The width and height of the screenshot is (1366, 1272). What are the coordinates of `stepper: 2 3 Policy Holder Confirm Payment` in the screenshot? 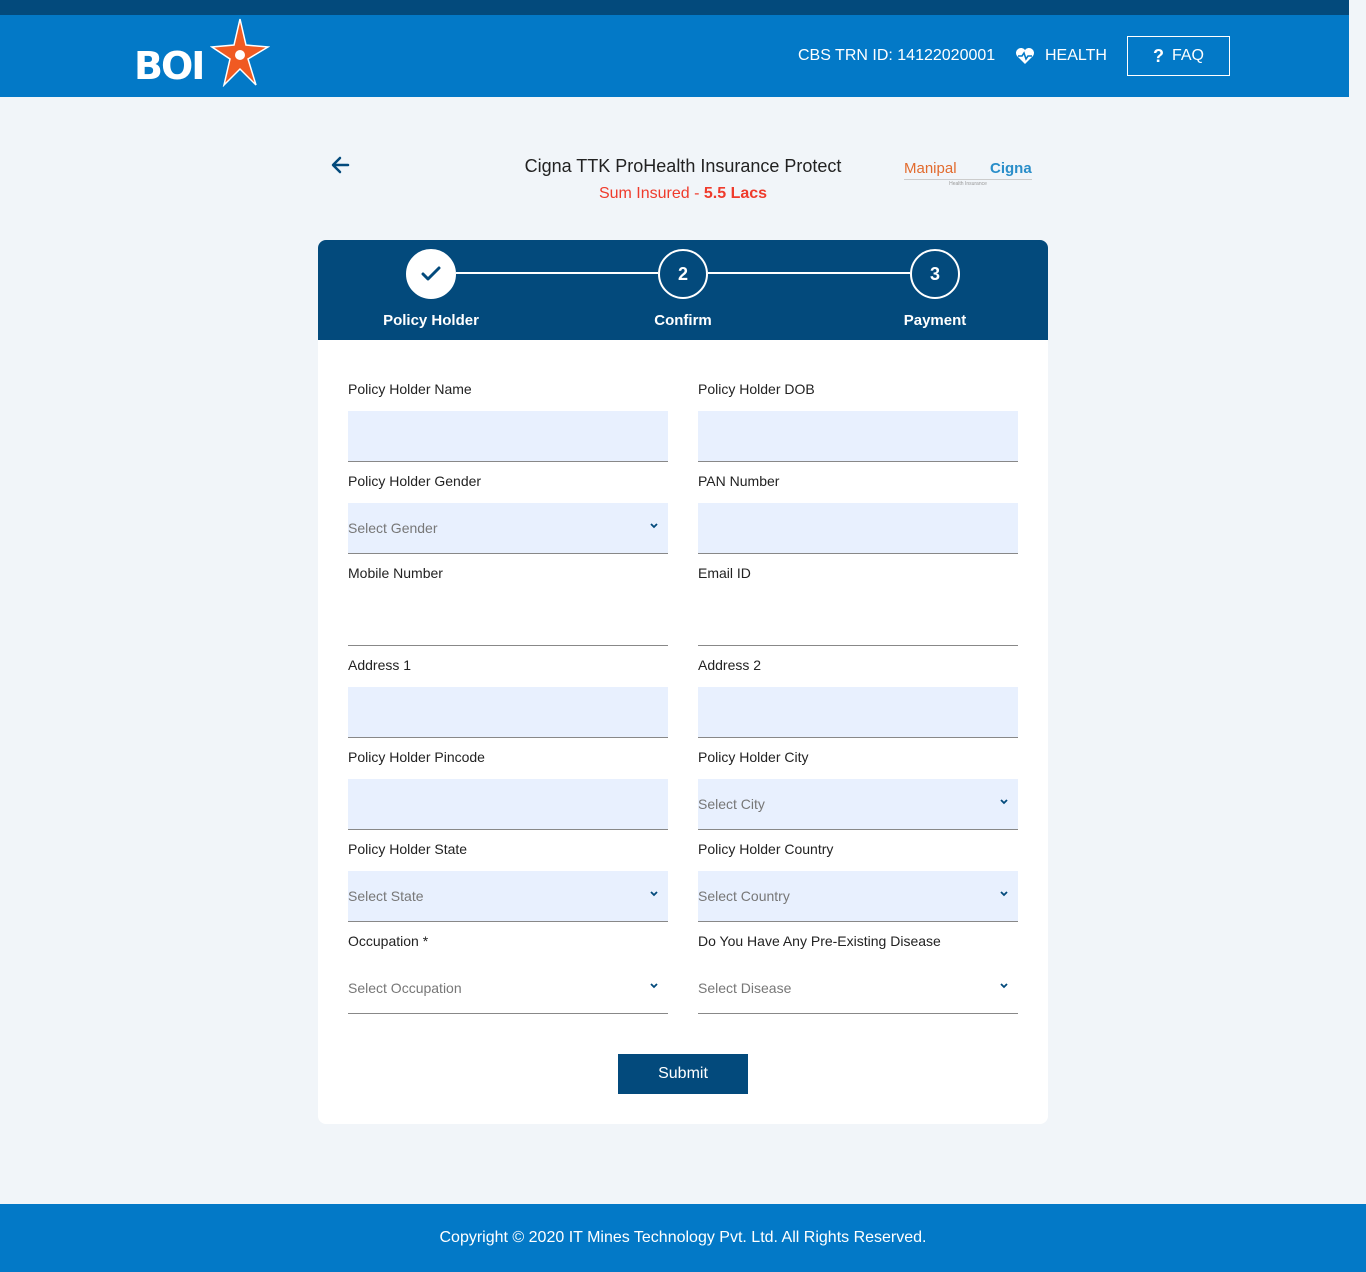 It's located at (683, 290).